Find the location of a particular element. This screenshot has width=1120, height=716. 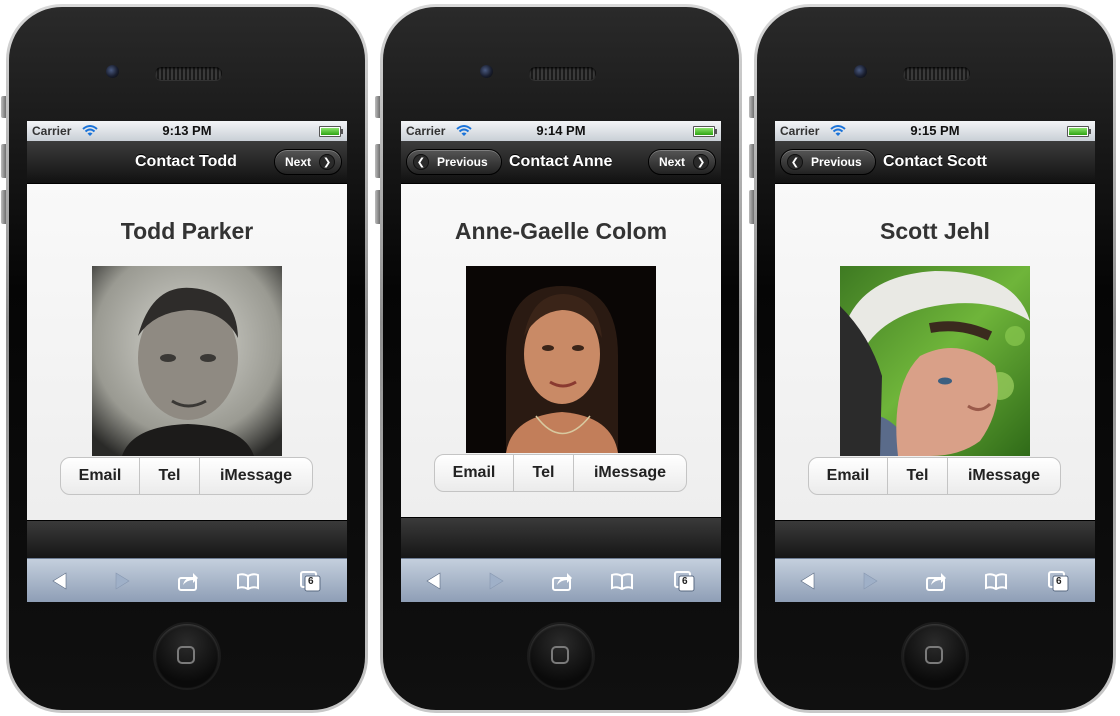

status-time: 9:13 PM is located at coordinates (187, 130).